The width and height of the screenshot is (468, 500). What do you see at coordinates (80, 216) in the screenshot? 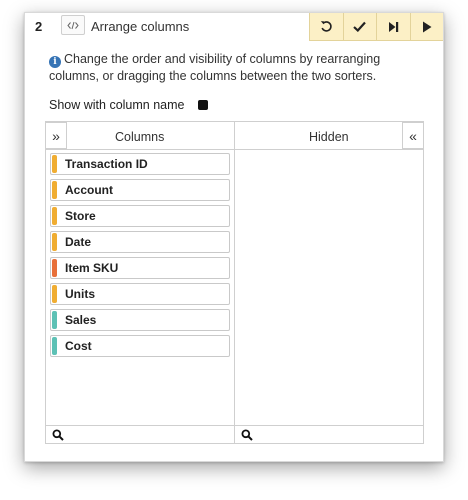
I see `column-item-label: Store` at bounding box center [80, 216].